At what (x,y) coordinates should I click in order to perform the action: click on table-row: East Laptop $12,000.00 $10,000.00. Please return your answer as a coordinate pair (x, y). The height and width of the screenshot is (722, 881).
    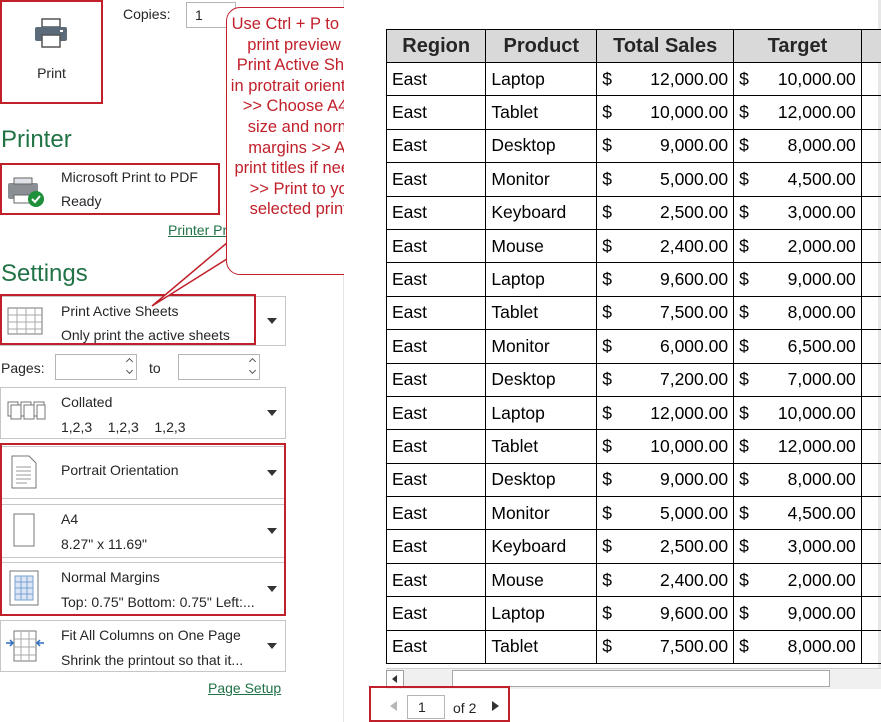
    Looking at the image, I should click on (633, 79).